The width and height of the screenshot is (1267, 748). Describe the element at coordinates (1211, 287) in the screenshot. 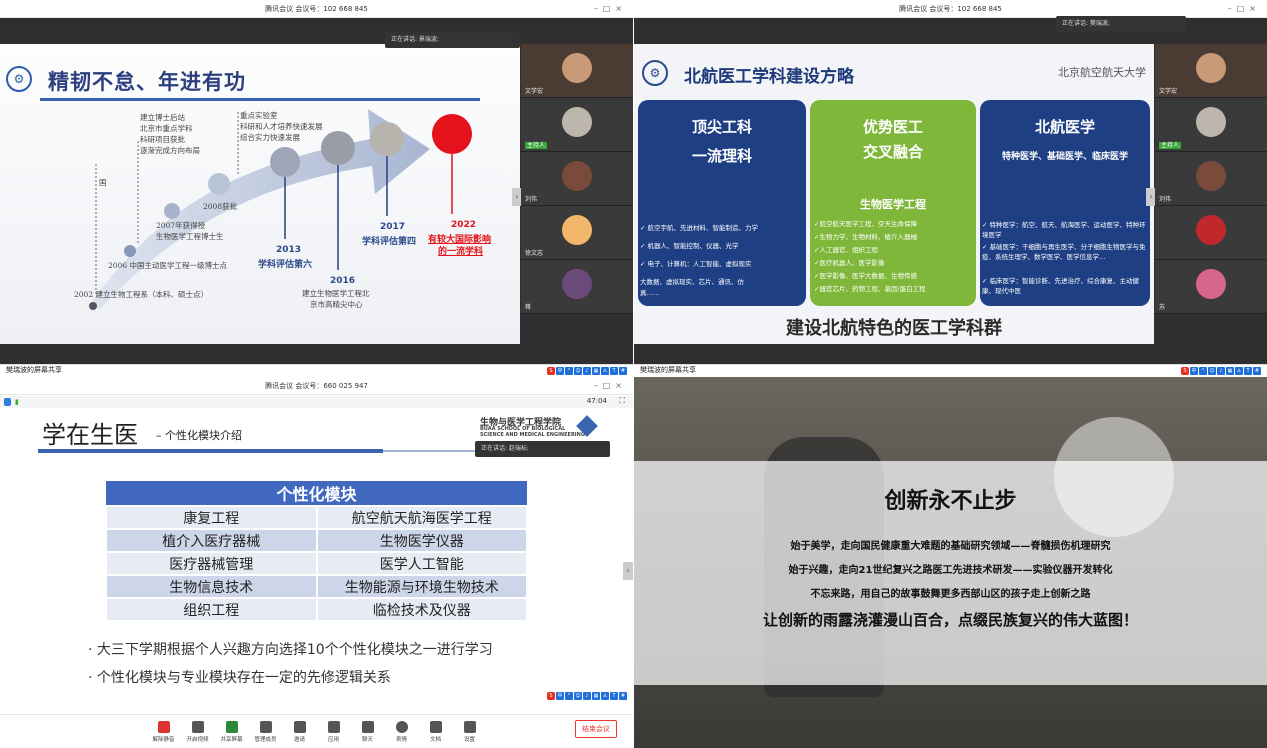

I see `participant-tile: 苏` at that location.